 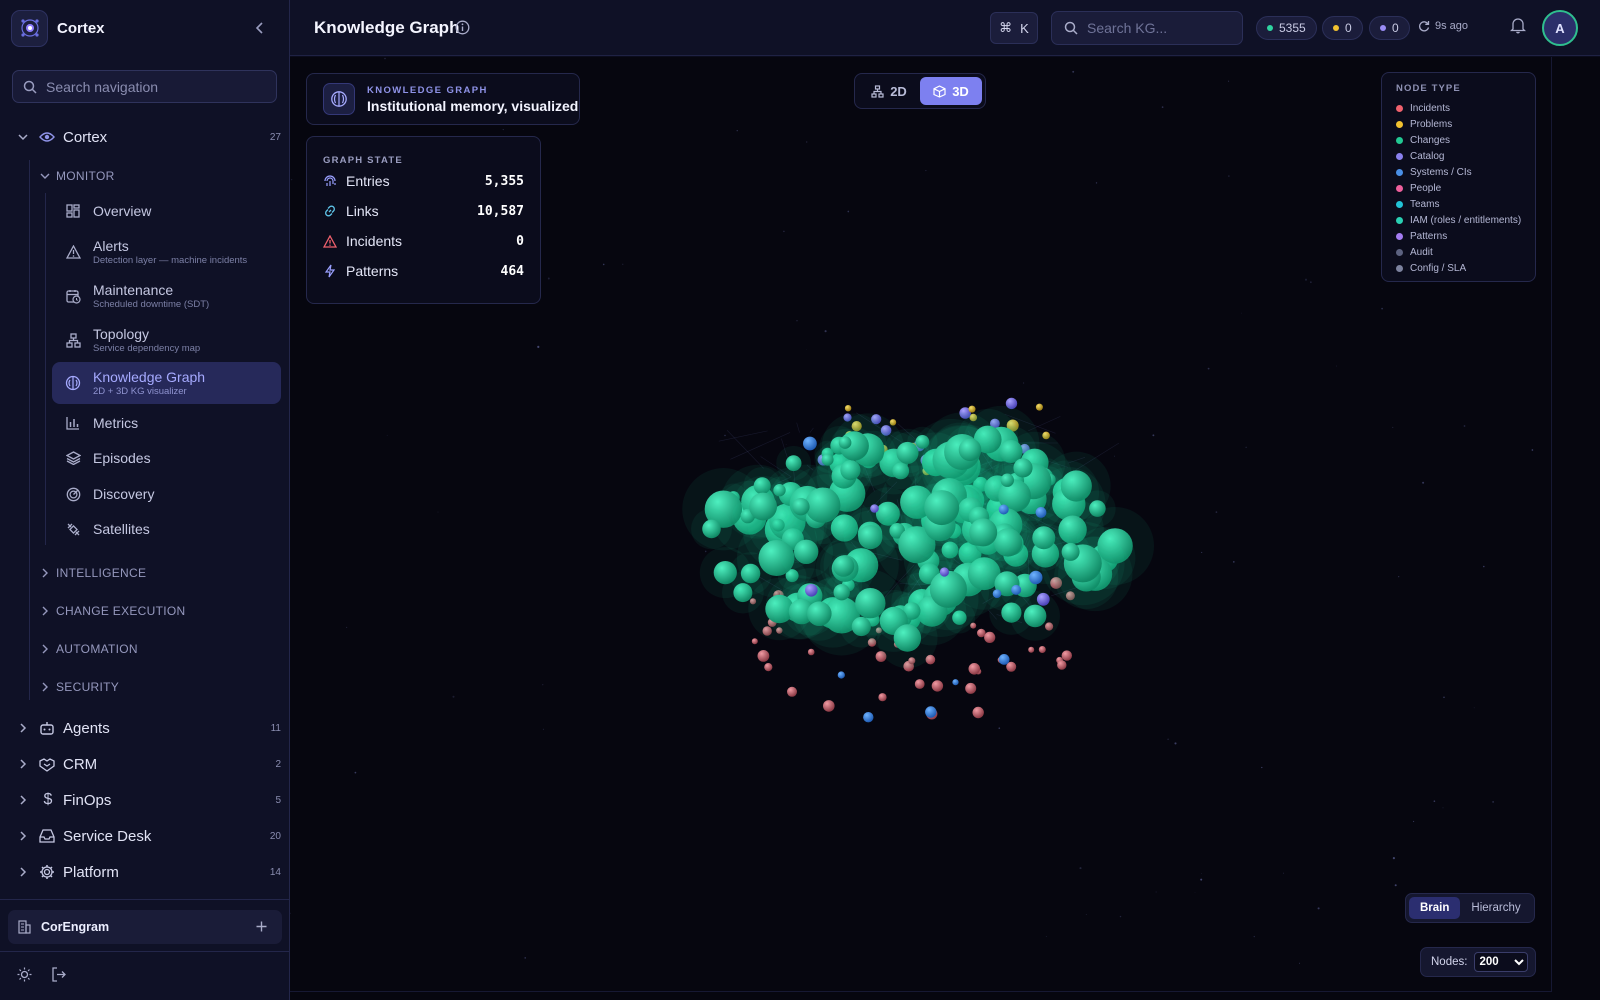 I want to click on bell-icon, so click(x=1518, y=25).